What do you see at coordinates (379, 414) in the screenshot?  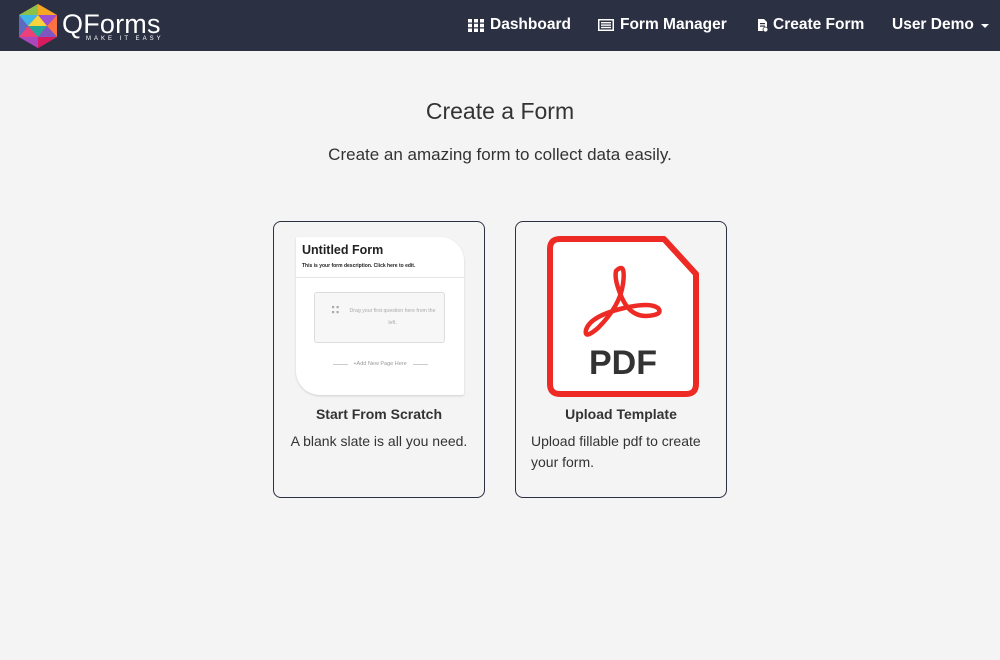 I see `card-title: Start From Scratch` at bounding box center [379, 414].